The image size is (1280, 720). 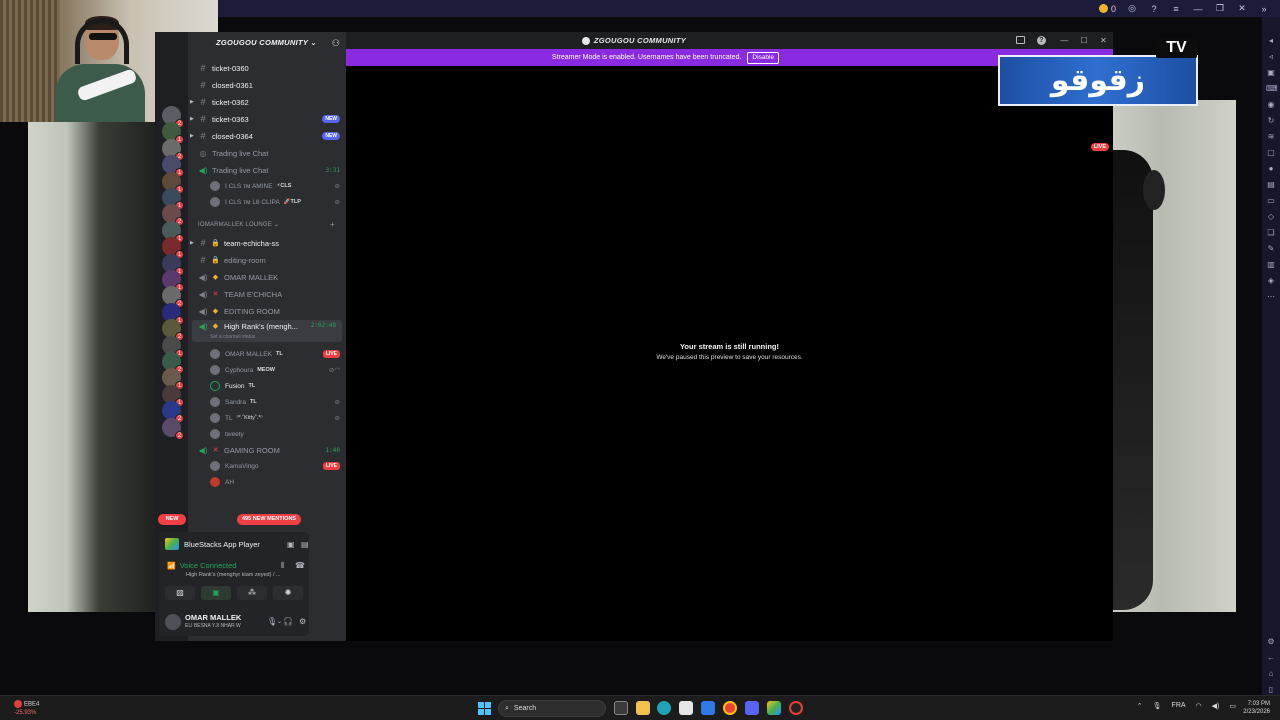 What do you see at coordinates (172, 519) in the screenshot?
I see `new-unreads-pill: NEW` at bounding box center [172, 519].